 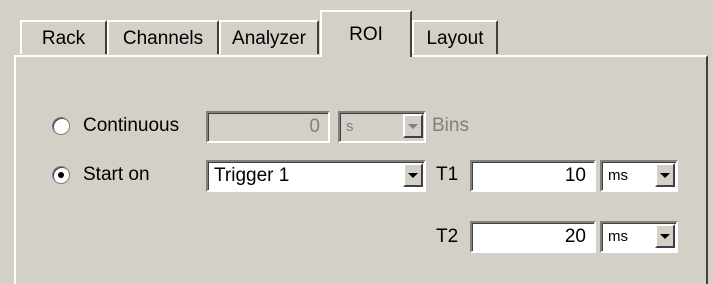 What do you see at coordinates (575, 236) in the screenshot?
I see `t2-value: 20` at bounding box center [575, 236].